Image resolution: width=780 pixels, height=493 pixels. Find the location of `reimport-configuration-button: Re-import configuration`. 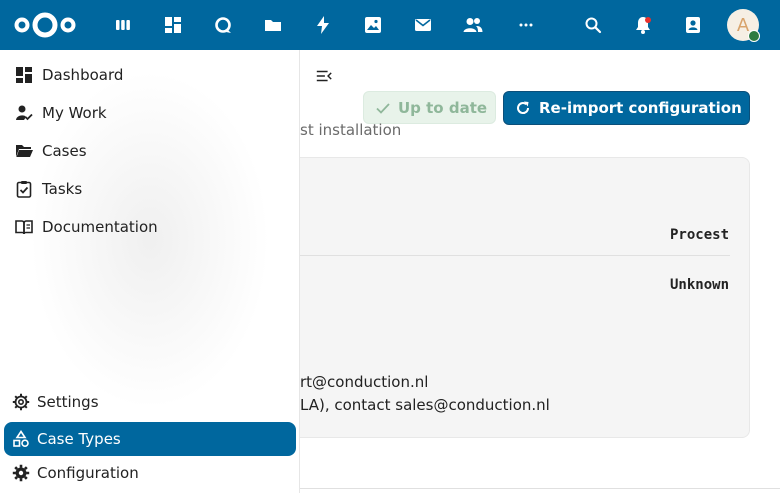

reimport-configuration-button: Re-import configuration is located at coordinates (626, 108).